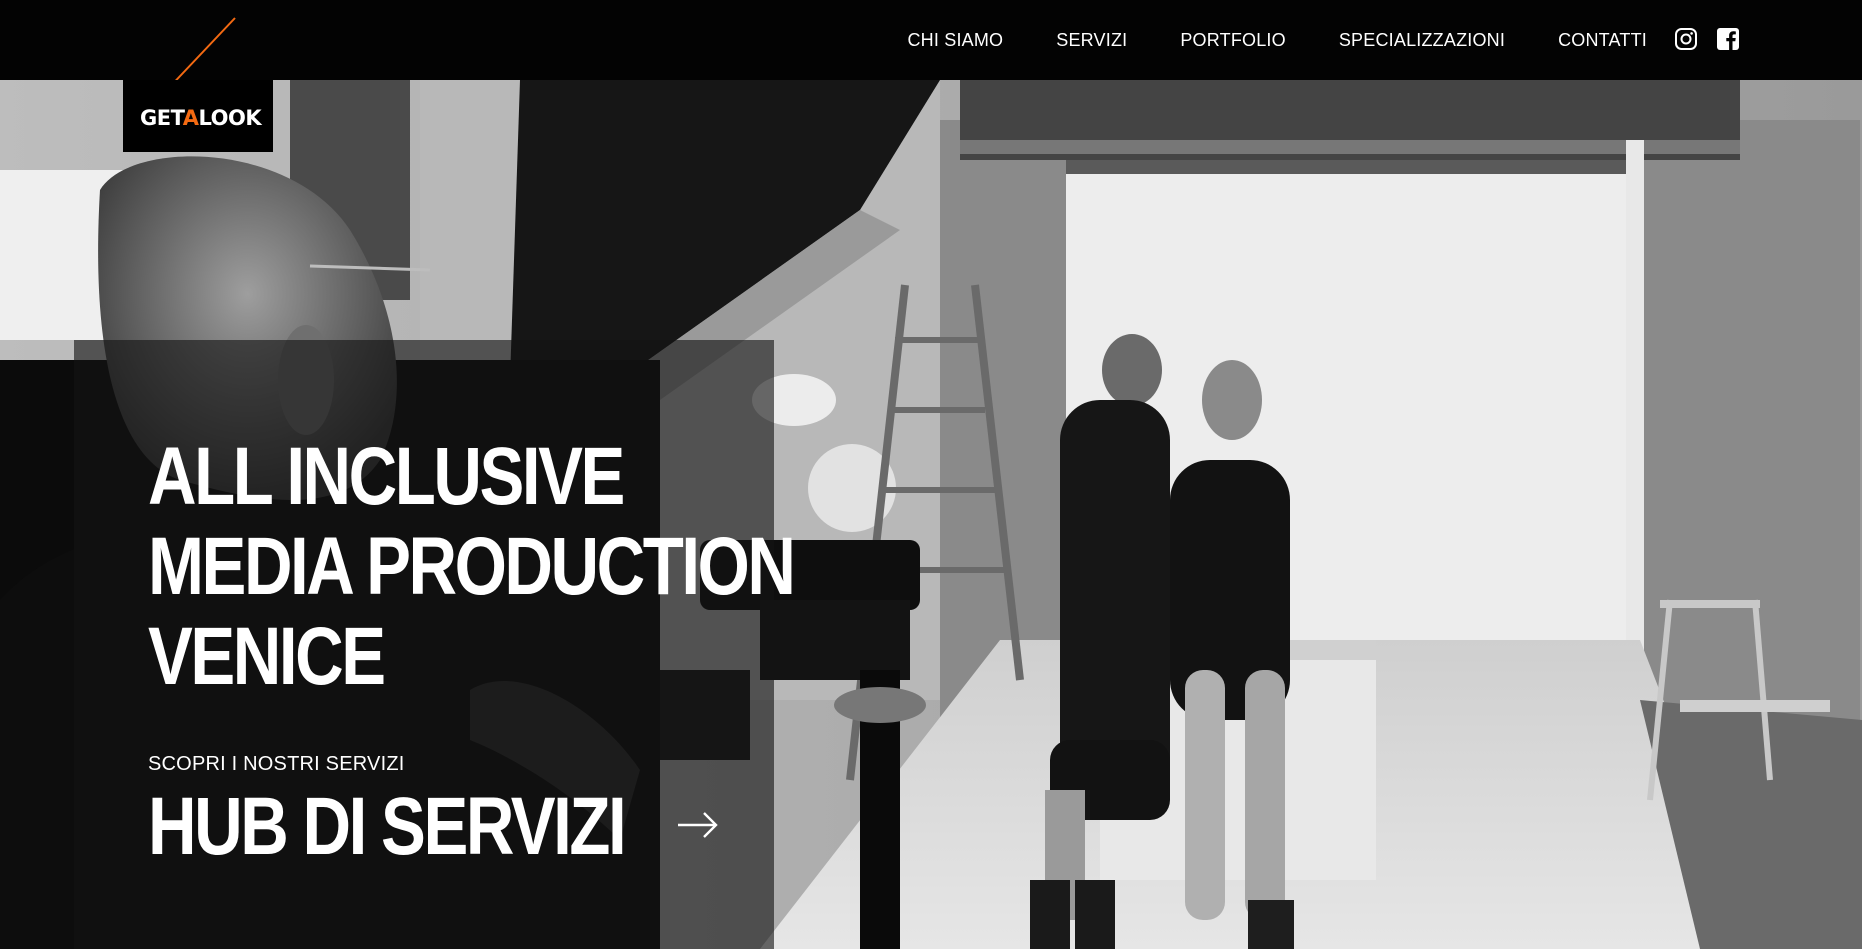  I want to click on logo-text-part: GET, so click(161, 118).